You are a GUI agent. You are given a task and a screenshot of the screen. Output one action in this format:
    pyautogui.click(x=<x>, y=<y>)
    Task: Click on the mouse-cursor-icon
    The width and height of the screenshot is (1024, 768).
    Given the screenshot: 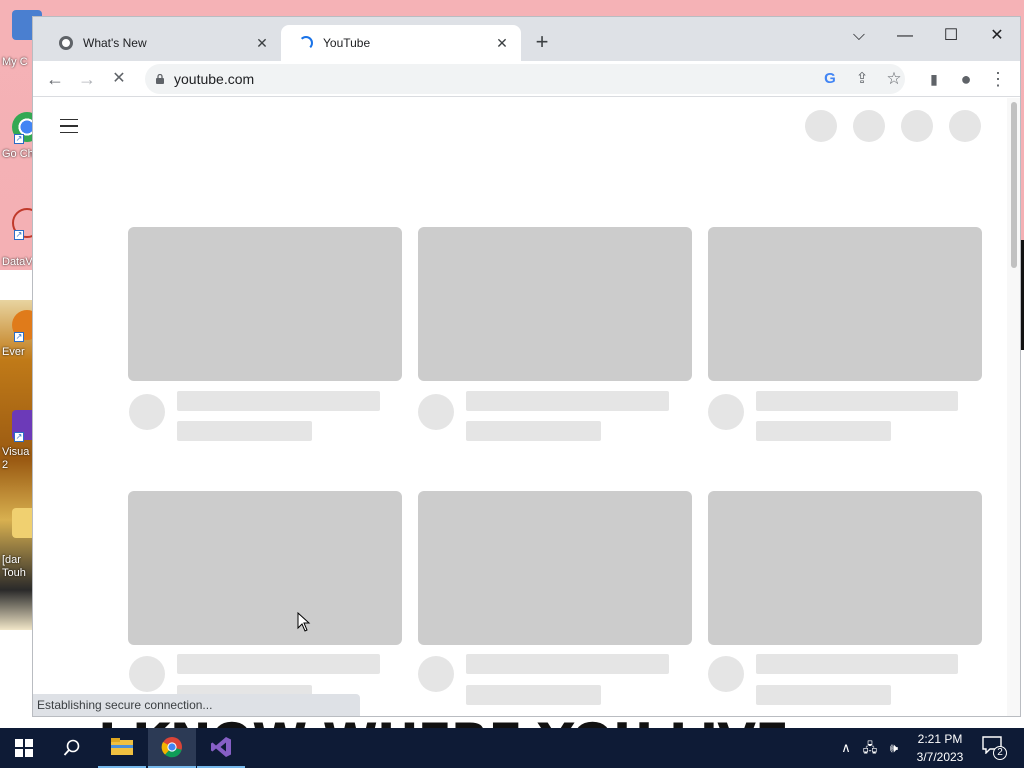 What is the action you would take?
    pyautogui.click(x=304, y=622)
    